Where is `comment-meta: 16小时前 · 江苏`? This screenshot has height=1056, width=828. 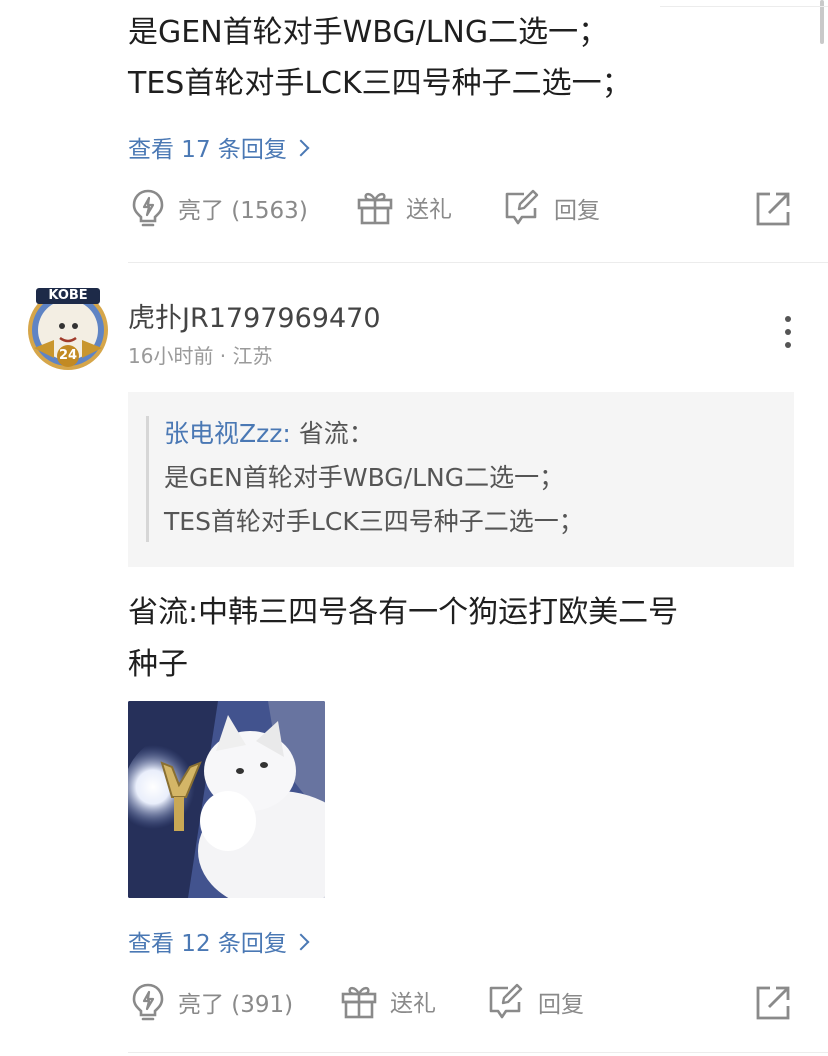
comment-meta: 16小时前 · 江苏 is located at coordinates (200, 356).